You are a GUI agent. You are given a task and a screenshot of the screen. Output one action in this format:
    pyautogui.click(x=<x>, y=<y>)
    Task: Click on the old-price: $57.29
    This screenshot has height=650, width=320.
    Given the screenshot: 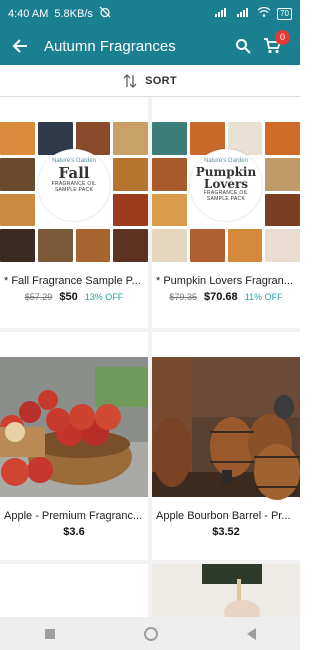 What is the action you would take?
    pyautogui.click(x=38, y=297)
    